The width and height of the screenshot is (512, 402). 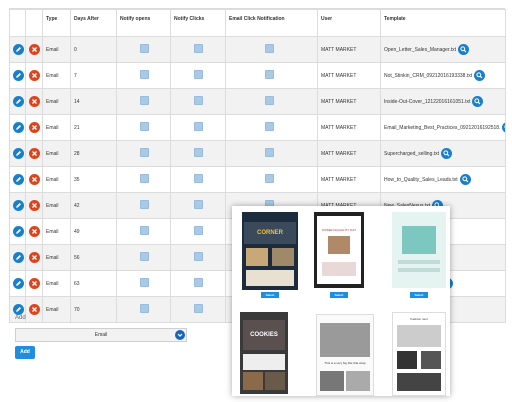 What do you see at coordinates (270, 295) in the screenshot?
I see `select-template-1-button: Select` at bounding box center [270, 295].